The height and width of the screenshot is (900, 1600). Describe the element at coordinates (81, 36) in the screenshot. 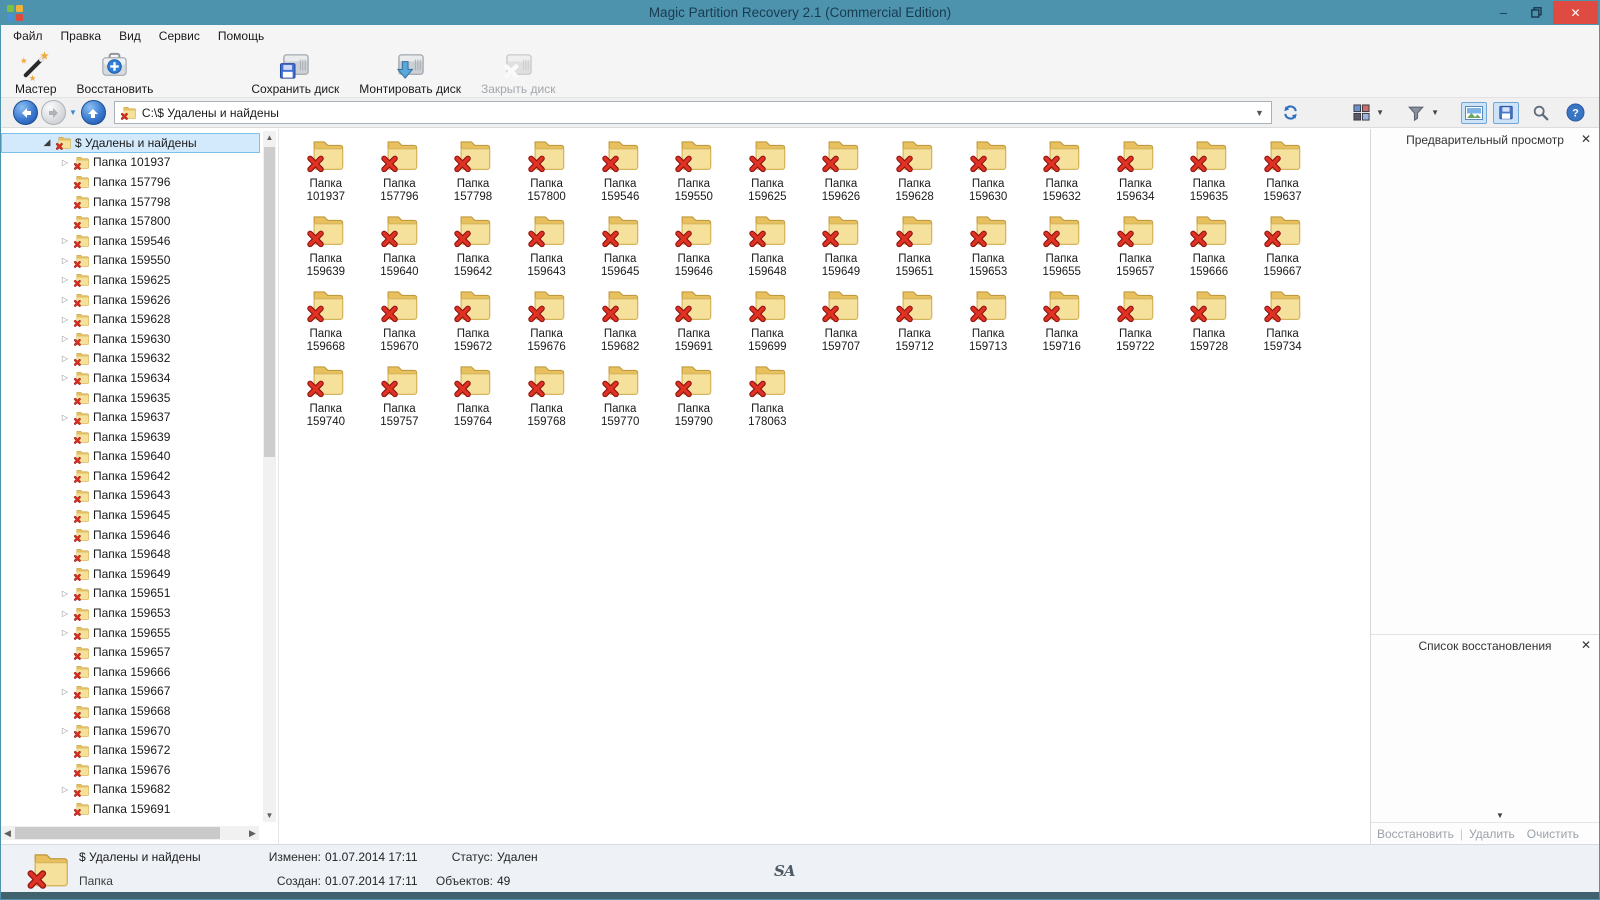

I see `menu-item: Правка` at that location.